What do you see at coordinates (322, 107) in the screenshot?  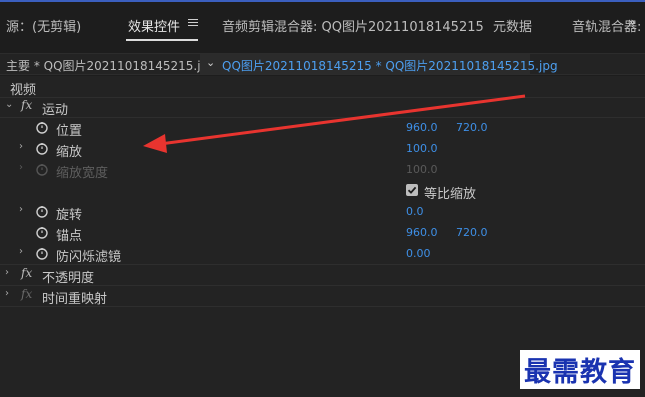 I see `effect-row-motion: ⌄ fx 运动` at bounding box center [322, 107].